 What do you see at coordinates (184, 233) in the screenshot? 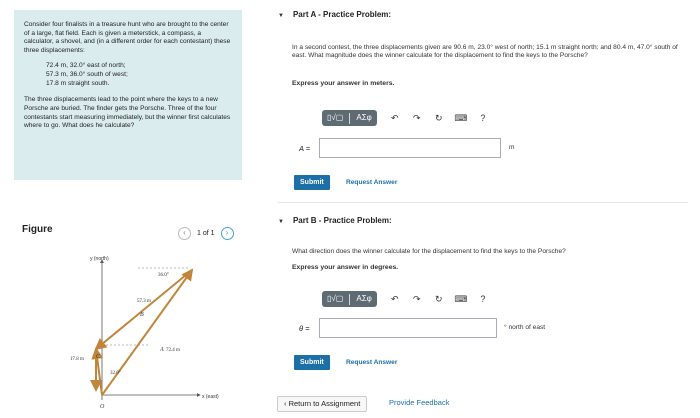
I see `prev-figure-button: ‹` at bounding box center [184, 233].